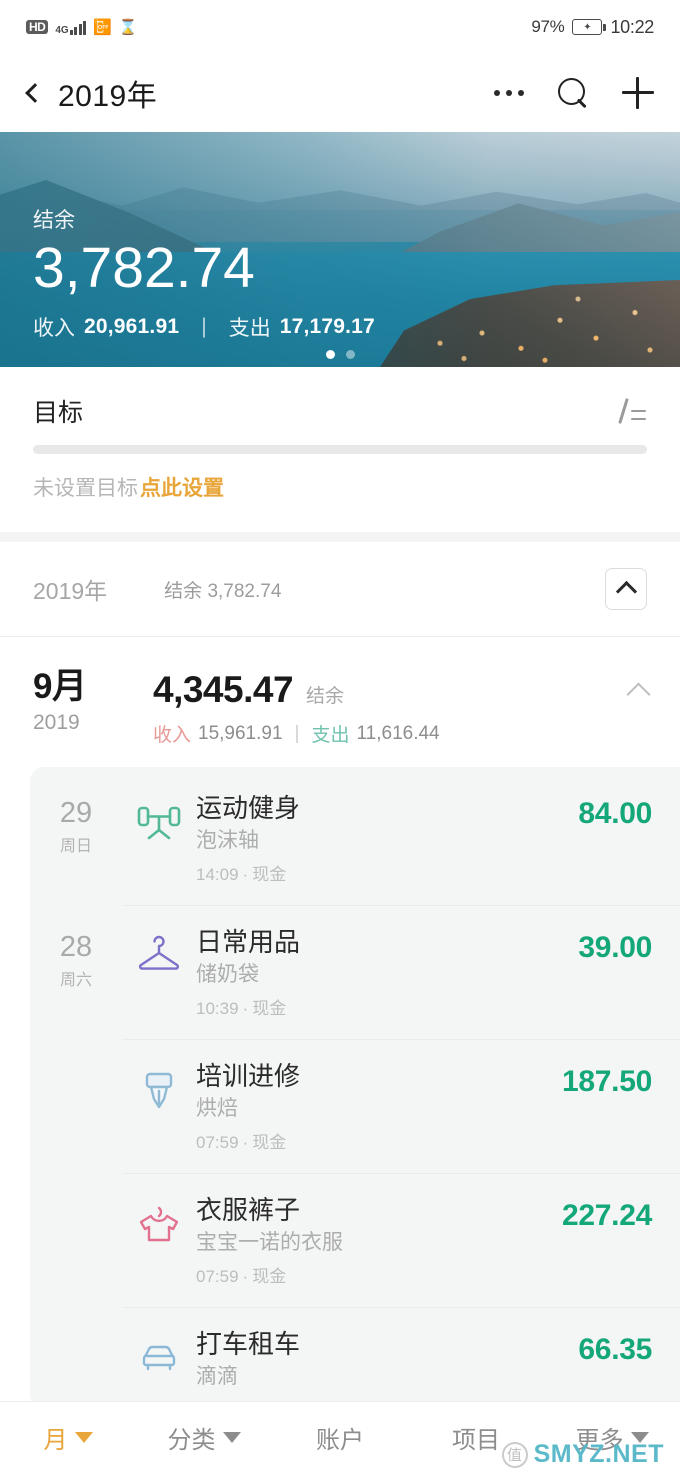 Image resolution: width=680 pixels, height=1473 pixels. I want to click on battery-percent: 97%, so click(548, 26).